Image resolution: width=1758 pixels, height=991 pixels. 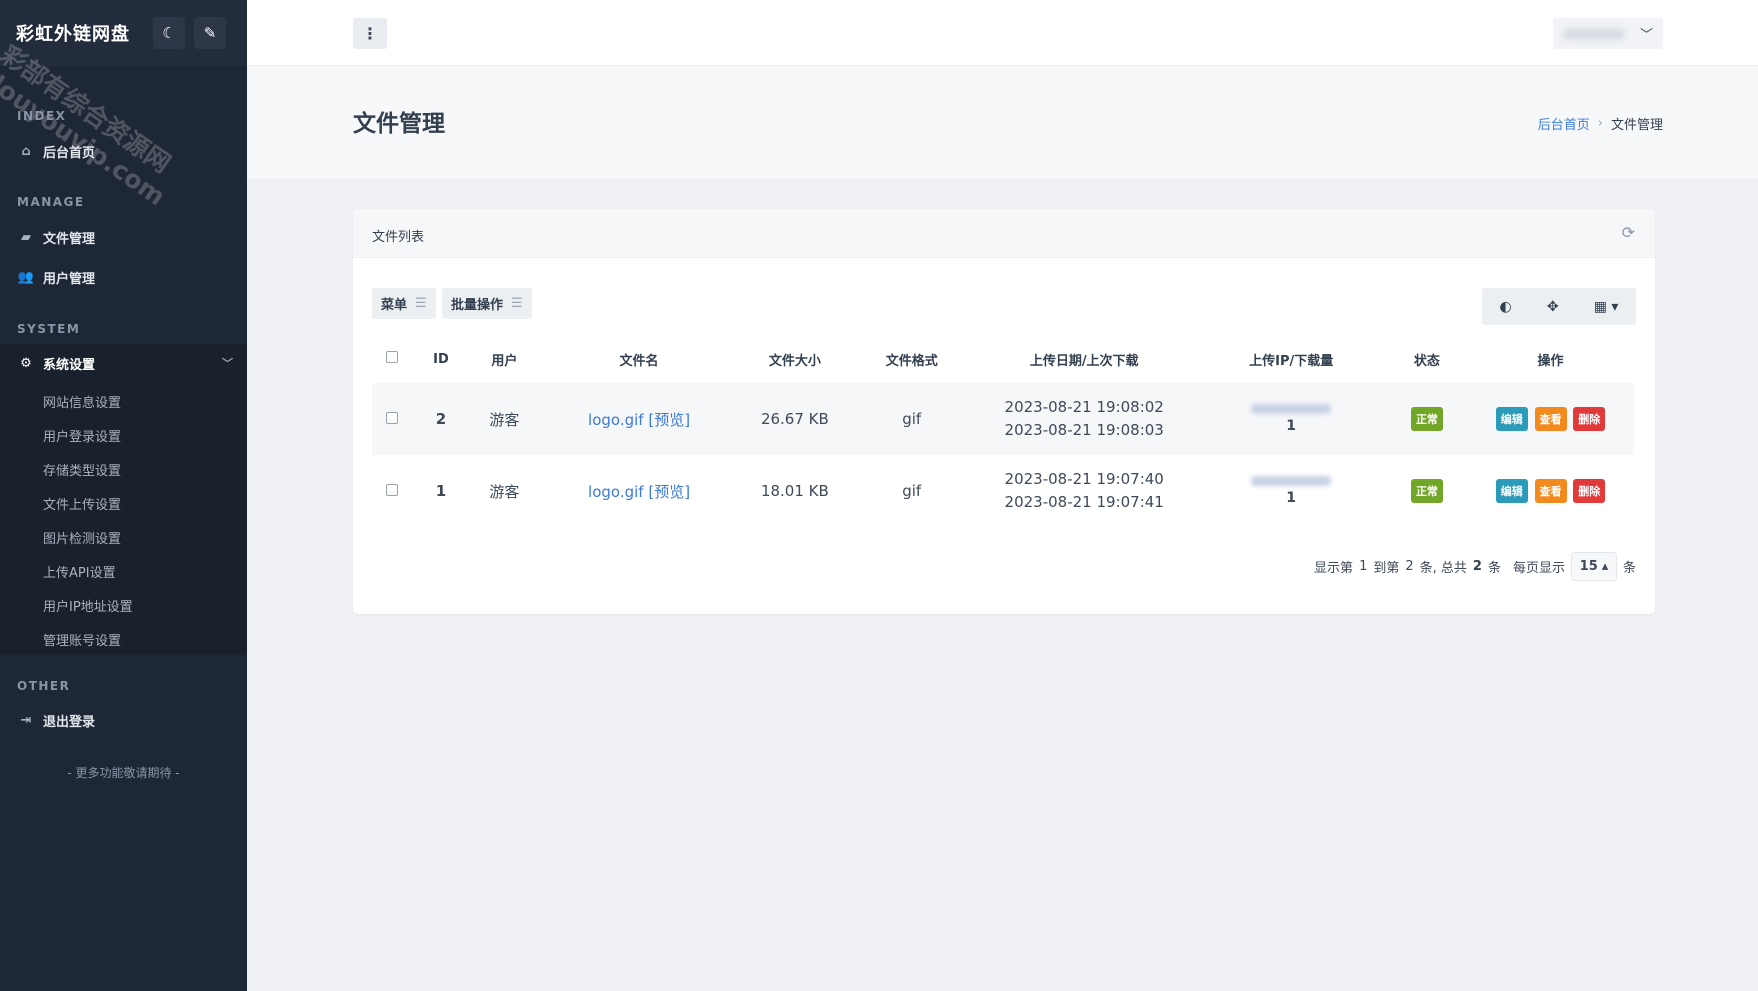 What do you see at coordinates (477, 305) in the screenshot?
I see `batch-button-label: 批量操作` at bounding box center [477, 305].